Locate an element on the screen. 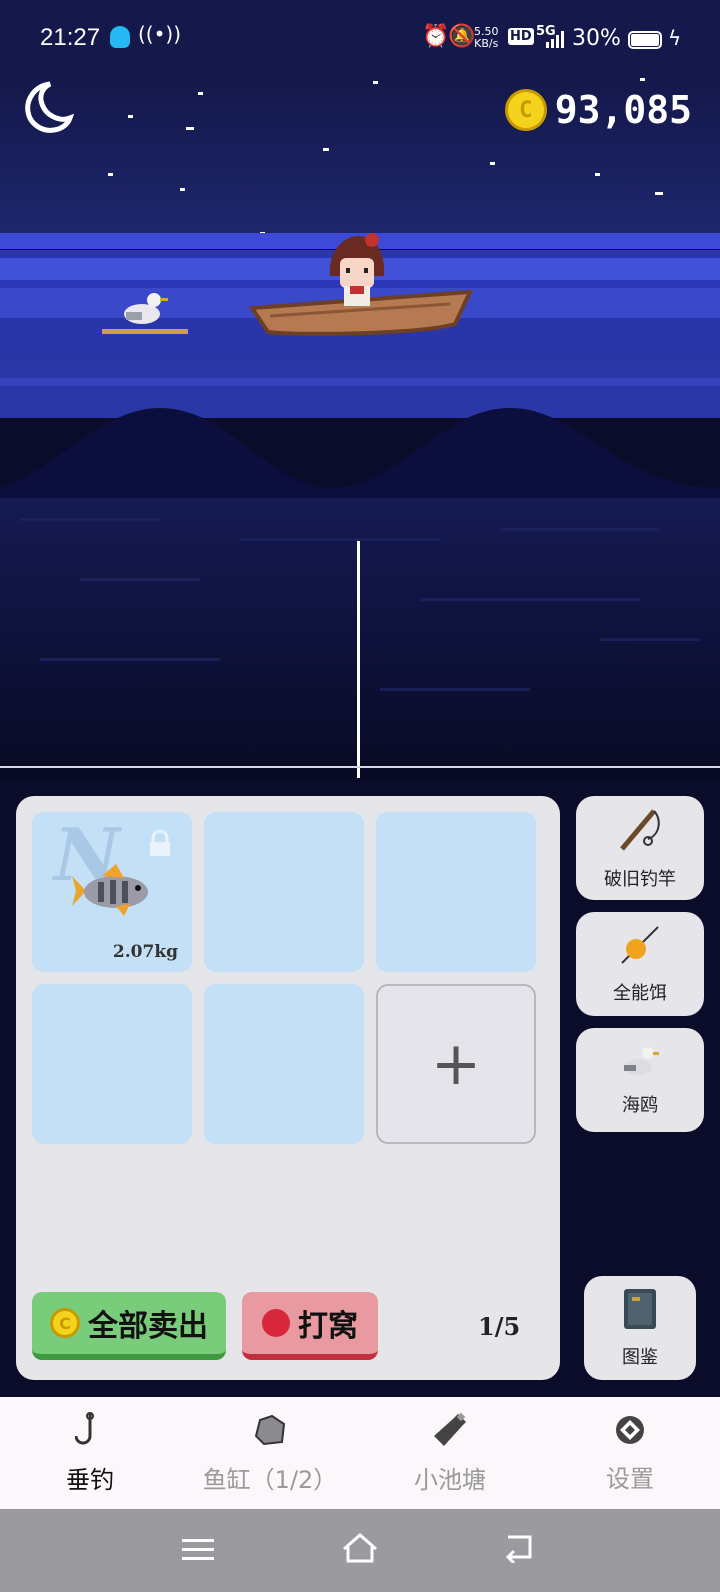  clock: 21:27 is located at coordinates (70, 37).